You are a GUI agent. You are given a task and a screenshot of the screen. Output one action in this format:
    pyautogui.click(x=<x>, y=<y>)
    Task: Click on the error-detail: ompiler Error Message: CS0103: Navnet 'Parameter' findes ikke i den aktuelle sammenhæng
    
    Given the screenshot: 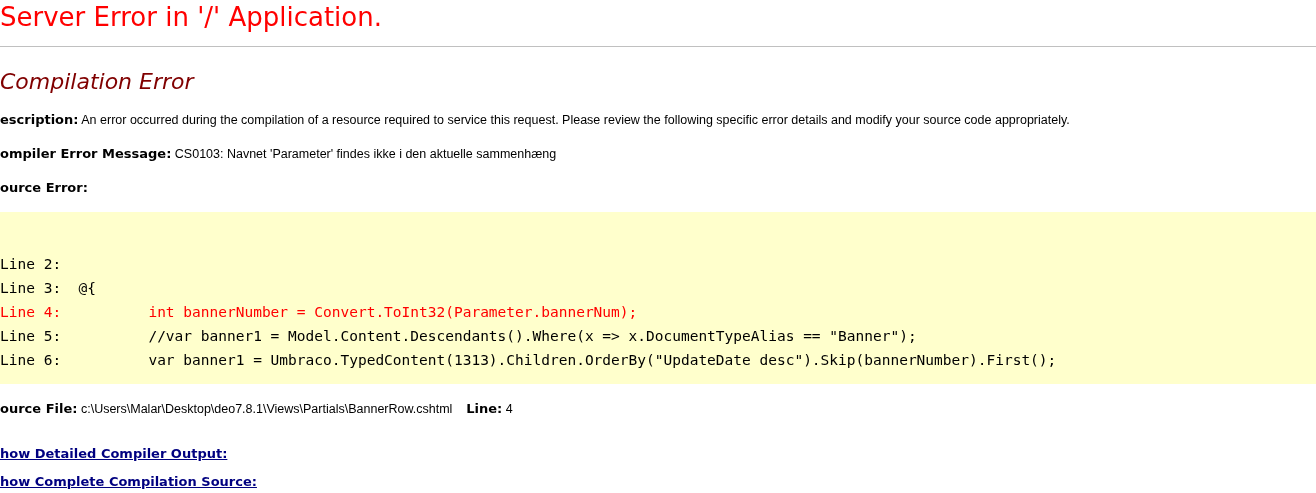 What is the action you would take?
    pyautogui.click(x=279, y=154)
    